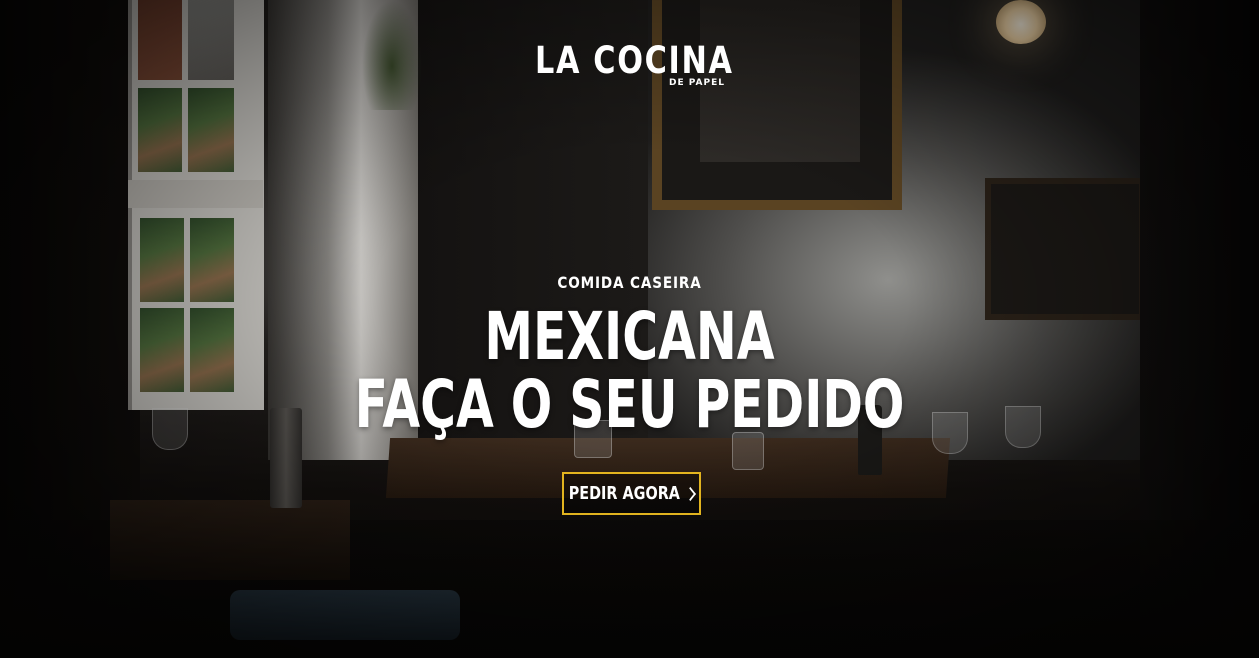 Image resolution: width=1259 pixels, height=658 pixels. I want to click on order-now-button: PEDIR AGORA, so click(631, 493).